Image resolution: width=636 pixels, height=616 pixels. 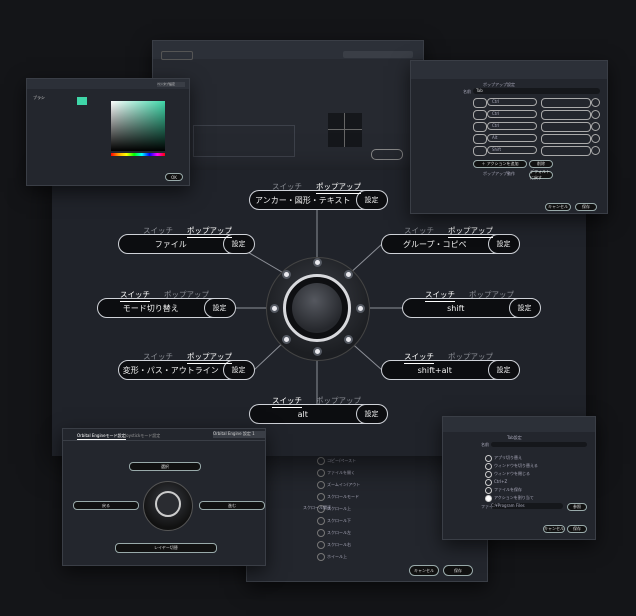 I want to click on action-key-input: Alt, so click(x=512, y=138).